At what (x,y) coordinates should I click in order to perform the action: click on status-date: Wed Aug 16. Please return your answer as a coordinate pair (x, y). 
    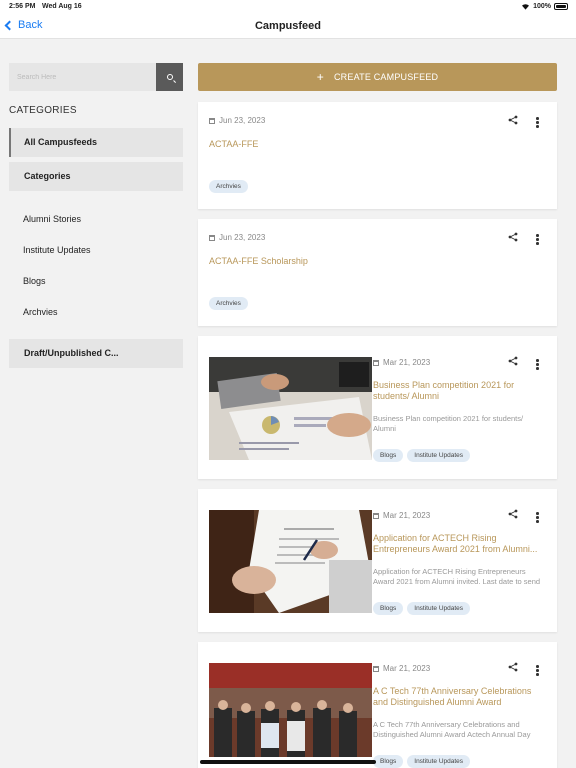
    Looking at the image, I should click on (62, 6).